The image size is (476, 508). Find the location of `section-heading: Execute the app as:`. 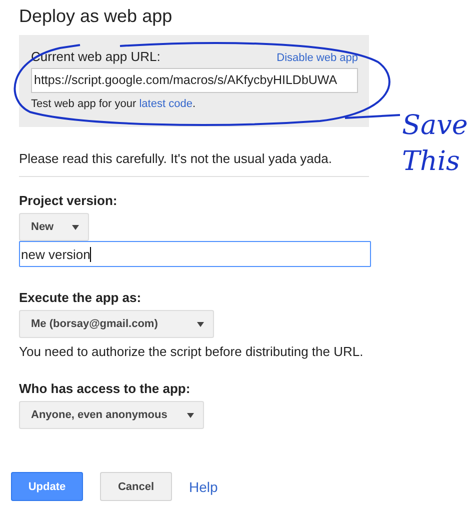

section-heading: Execute the app as: is located at coordinates (80, 297).